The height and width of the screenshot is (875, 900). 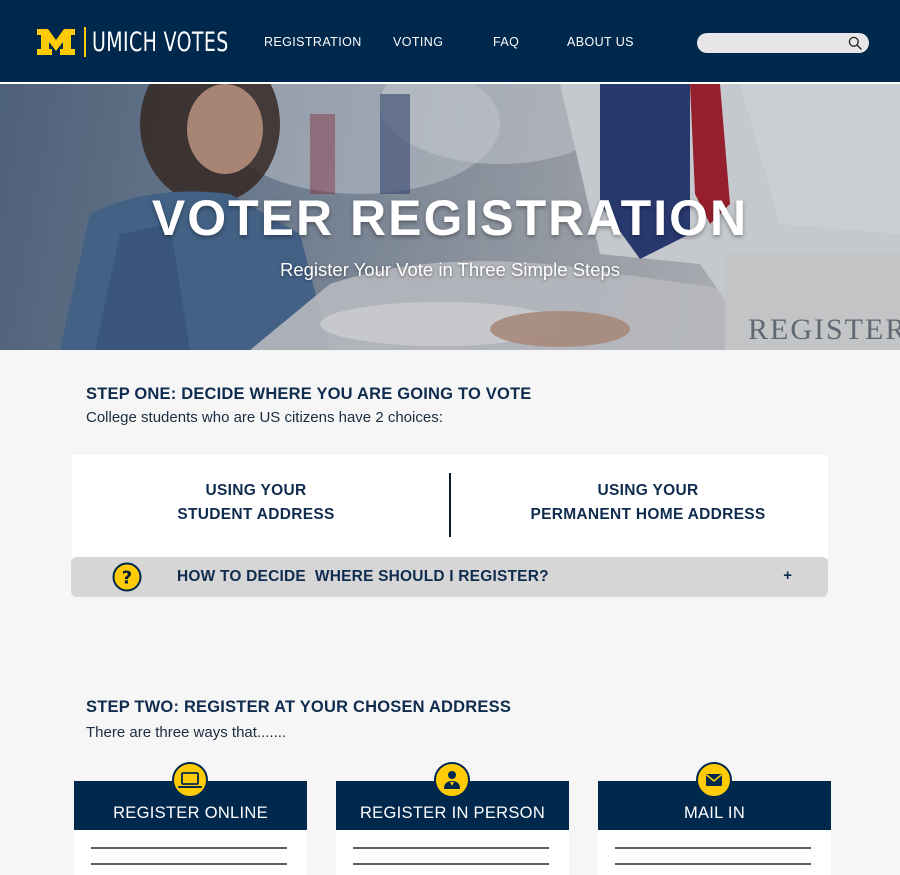 I want to click on accordion-label: HOW TO DECIDE WHERE SHOULD I REGISTER?, so click(x=363, y=576).